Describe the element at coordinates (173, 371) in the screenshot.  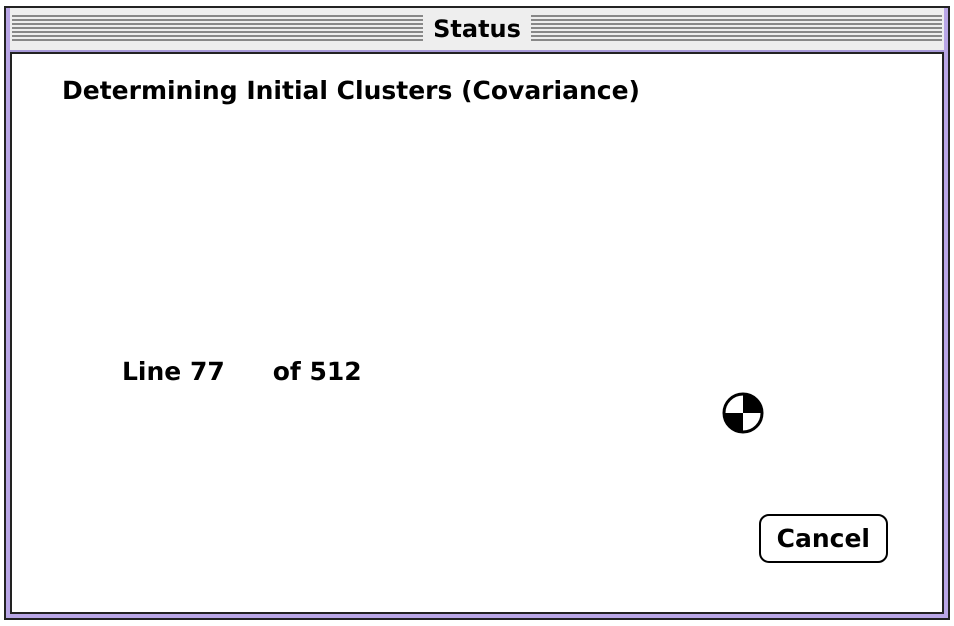
I see `line-count: Line 77` at that location.